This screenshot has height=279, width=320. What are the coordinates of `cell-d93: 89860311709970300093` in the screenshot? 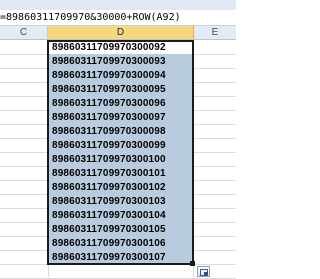 It's located at (120, 61).